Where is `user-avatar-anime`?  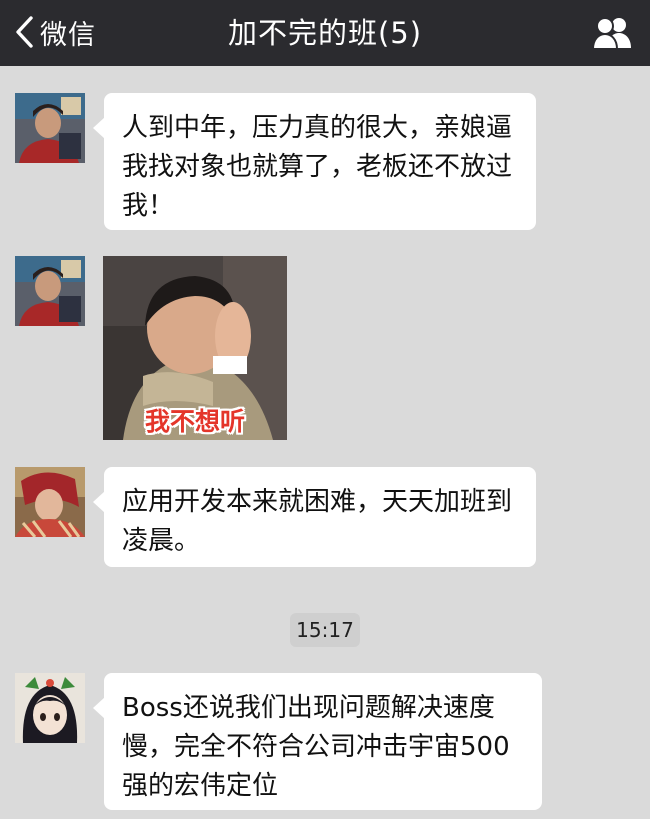
user-avatar-anime is located at coordinates (50, 708).